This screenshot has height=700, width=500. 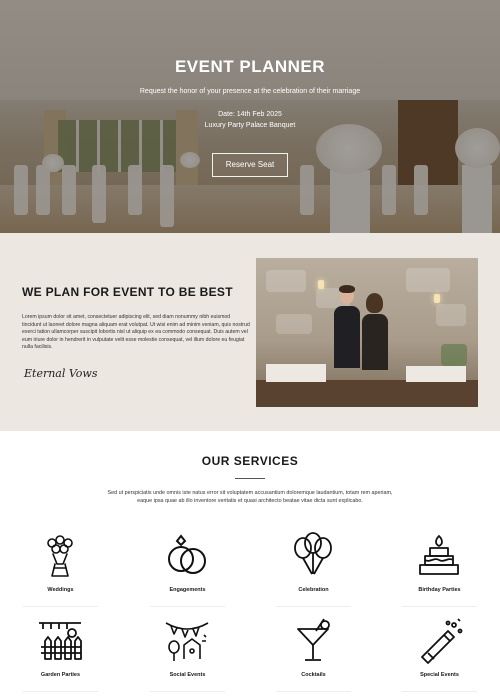 I want to click on services-title: OUR SERVICES, so click(x=250, y=461).